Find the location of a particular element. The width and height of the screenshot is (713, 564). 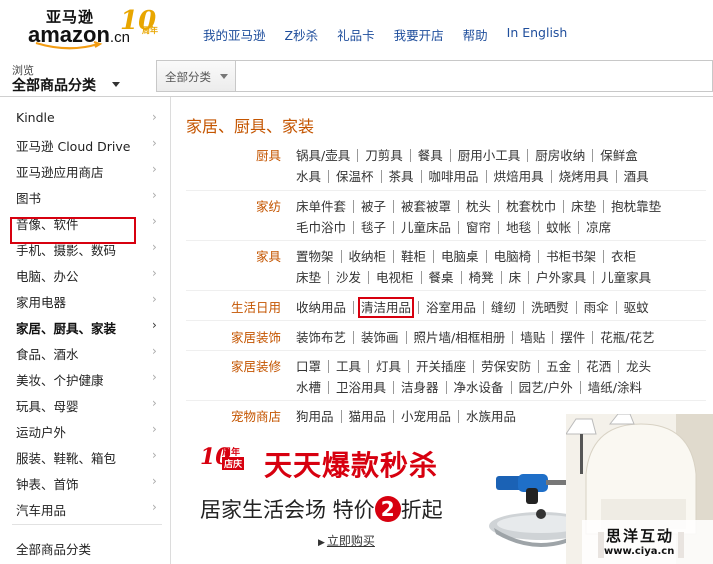

link-line: 置物架 收纳柜 鞋柜 电脑桌 电脑椅 书柜书架 衣柜 is located at coordinates (501, 256).